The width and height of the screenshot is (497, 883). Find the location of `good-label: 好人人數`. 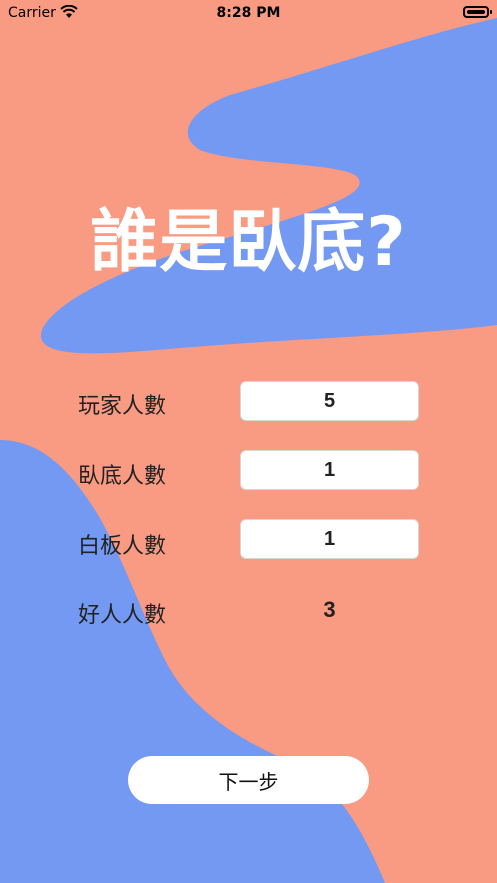

good-label: 好人人數 is located at coordinates (122, 615).